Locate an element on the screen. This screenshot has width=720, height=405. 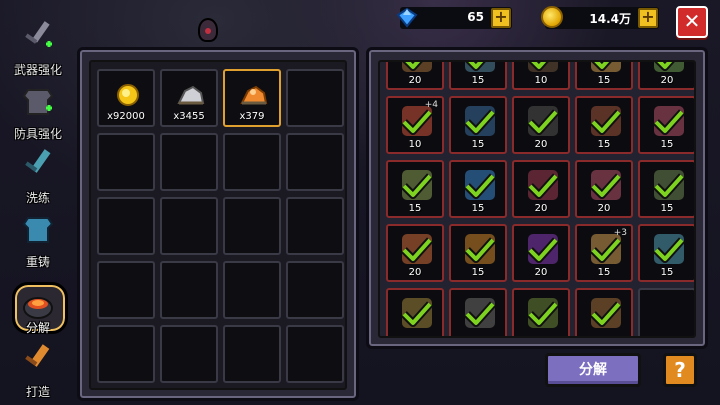
equipment-slot: 10 is located at coordinates (541, 76).